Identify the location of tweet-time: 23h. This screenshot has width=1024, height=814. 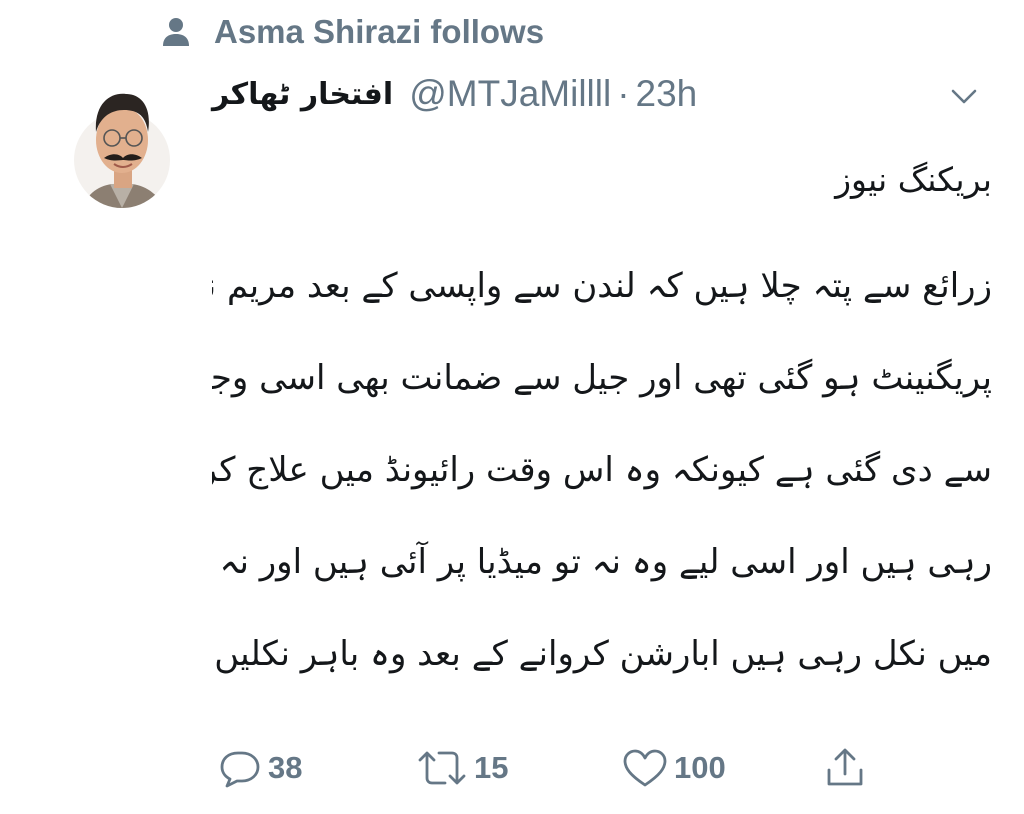
(667, 94).